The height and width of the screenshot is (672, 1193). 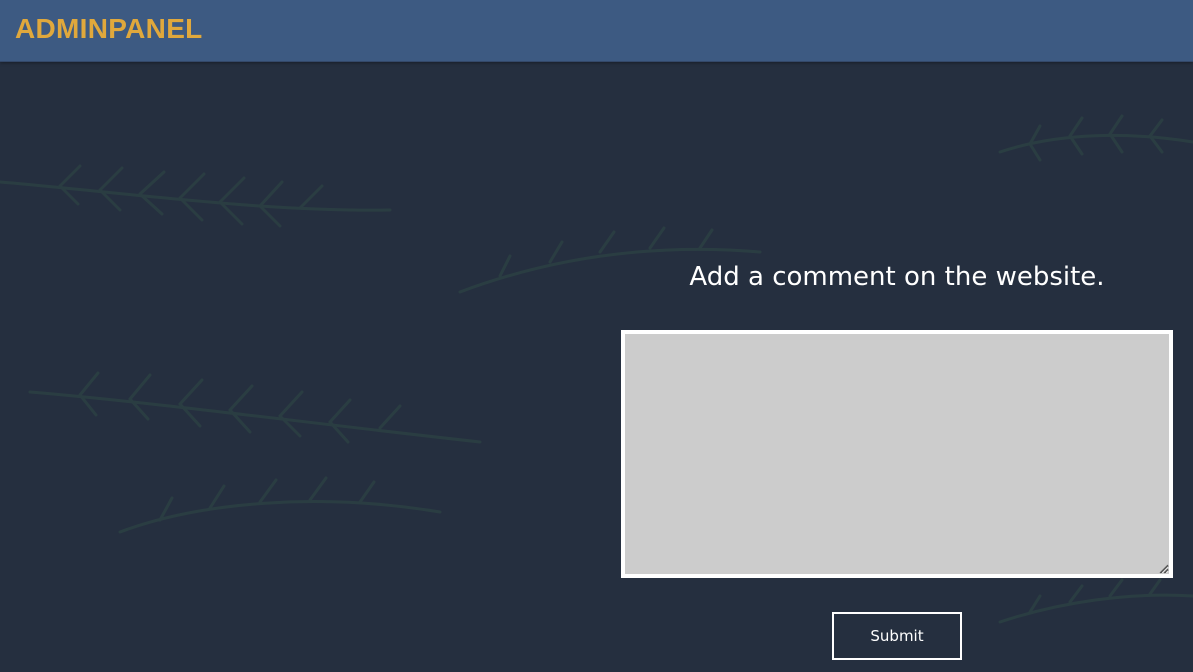 I want to click on page-heading: Add a comment on the website., so click(x=897, y=277).